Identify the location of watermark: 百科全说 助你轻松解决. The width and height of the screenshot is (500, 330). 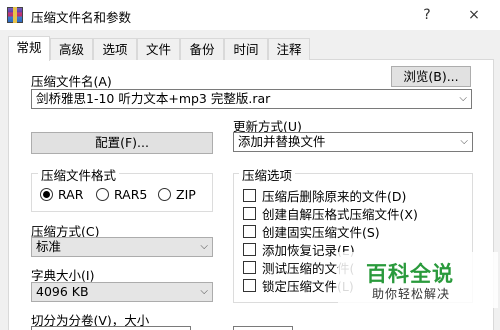
(418, 280).